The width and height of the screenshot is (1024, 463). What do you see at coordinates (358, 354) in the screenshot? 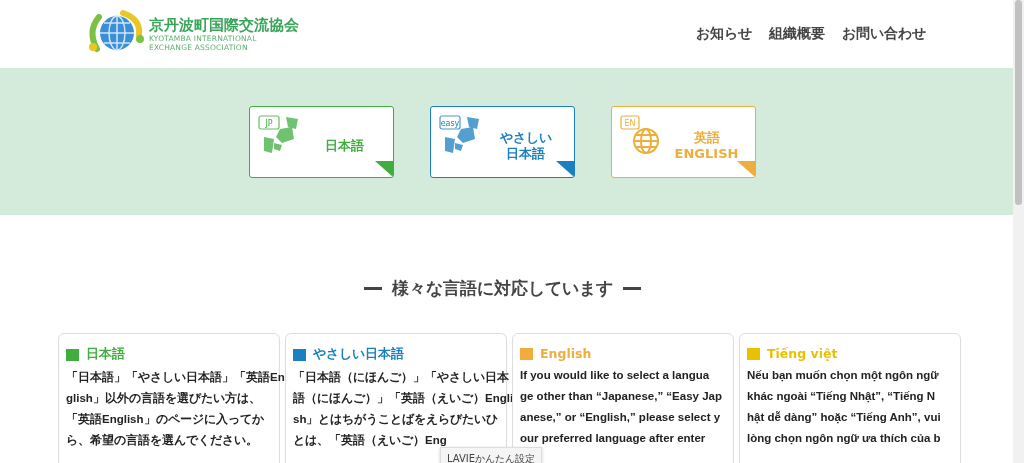
I see `card-title: やさしい日本語` at bounding box center [358, 354].